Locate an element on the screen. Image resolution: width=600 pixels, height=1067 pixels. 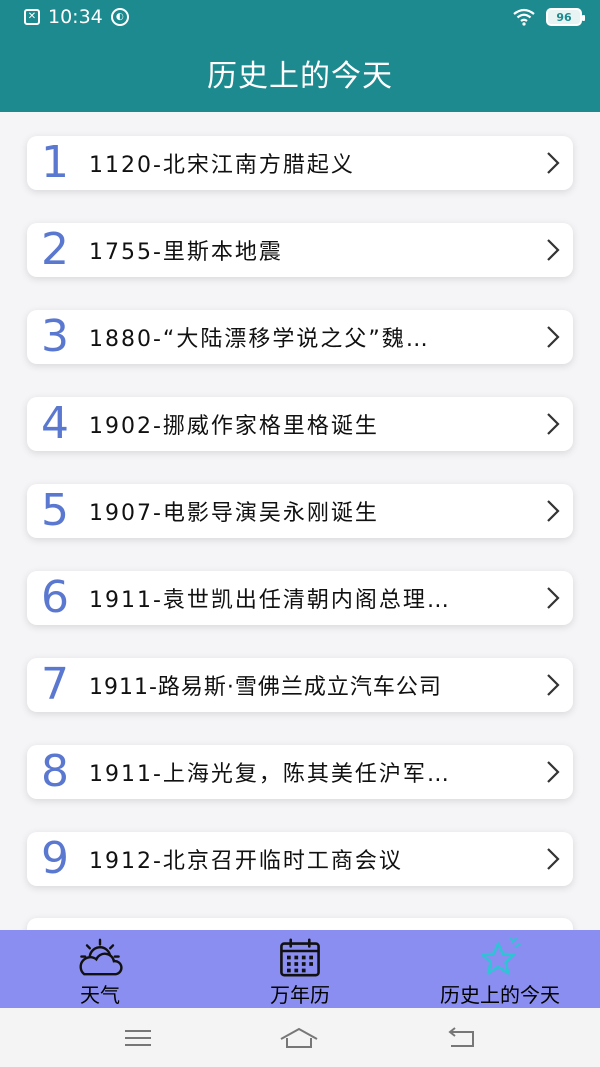
event-number: 1 is located at coordinates (55, 162).